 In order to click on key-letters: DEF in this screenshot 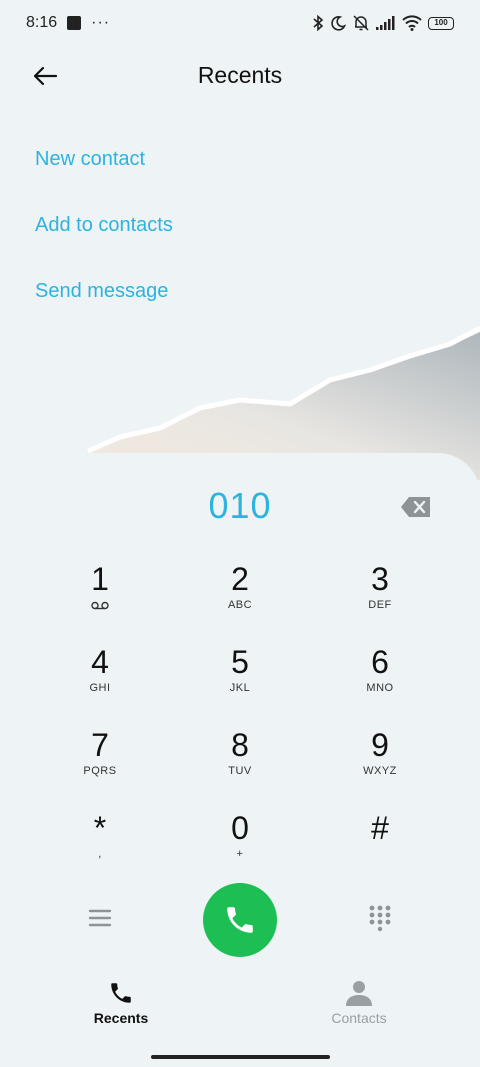, I will do `click(380, 605)`.